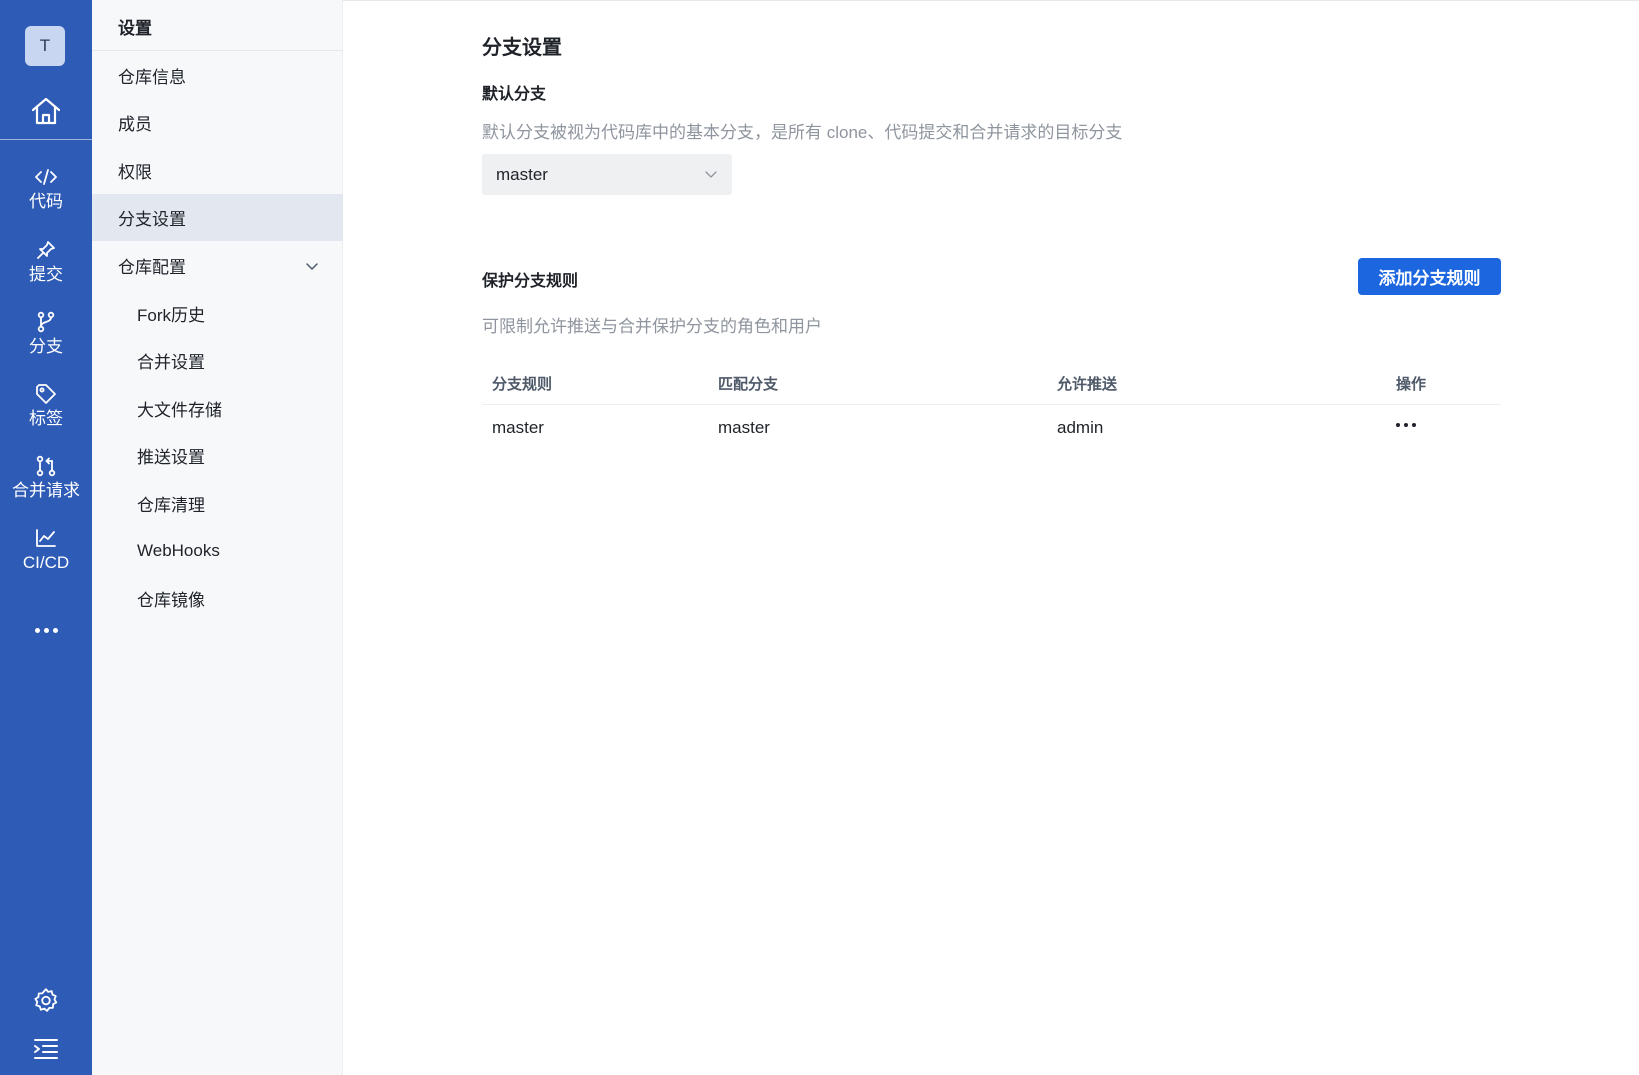 The image size is (1639, 1075). What do you see at coordinates (217, 313) in the screenshot?
I see `sidebar-item-fork-history: Fork历史` at bounding box center [217, 313].